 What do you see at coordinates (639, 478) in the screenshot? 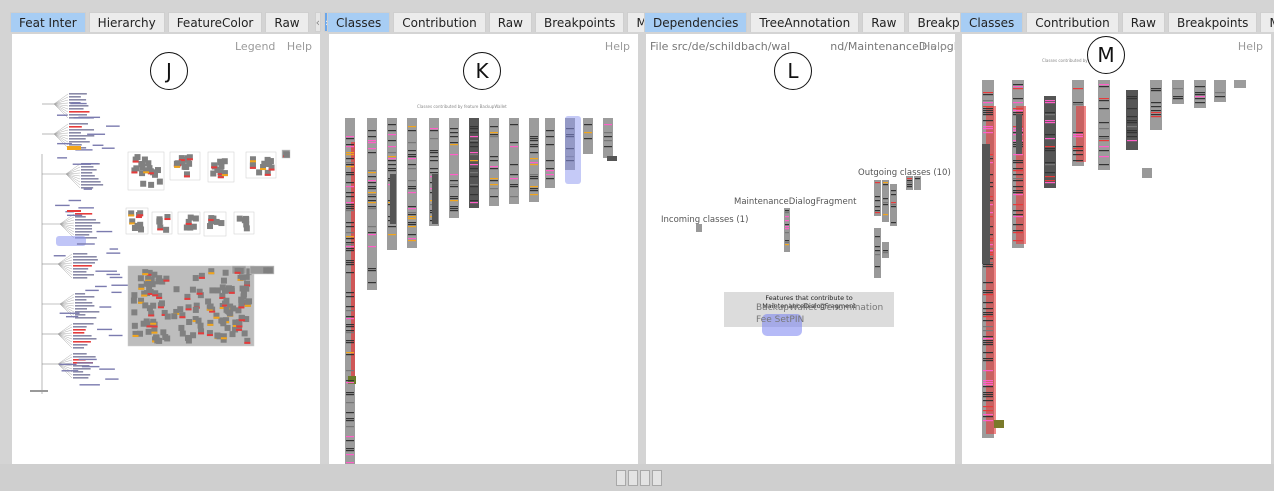
I see `pane-handles` at bounding box center [639, 478].